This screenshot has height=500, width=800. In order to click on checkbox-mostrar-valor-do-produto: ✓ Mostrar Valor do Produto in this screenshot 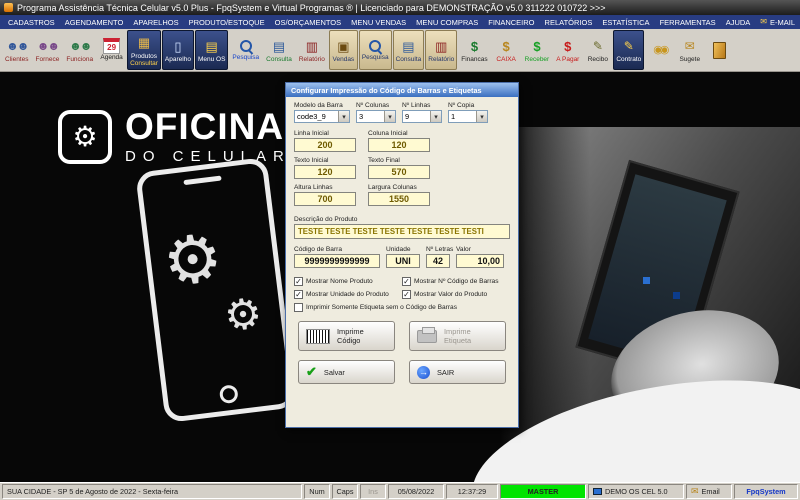, I will do `click(456, 294)`.